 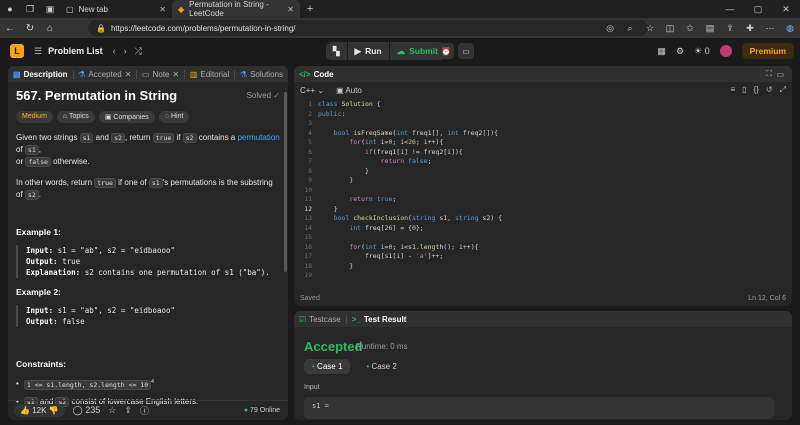 What do you see at coordinates (93, 9) in the screenshot?
I see `tab-title: New tab` at bounding box center [93, 9].